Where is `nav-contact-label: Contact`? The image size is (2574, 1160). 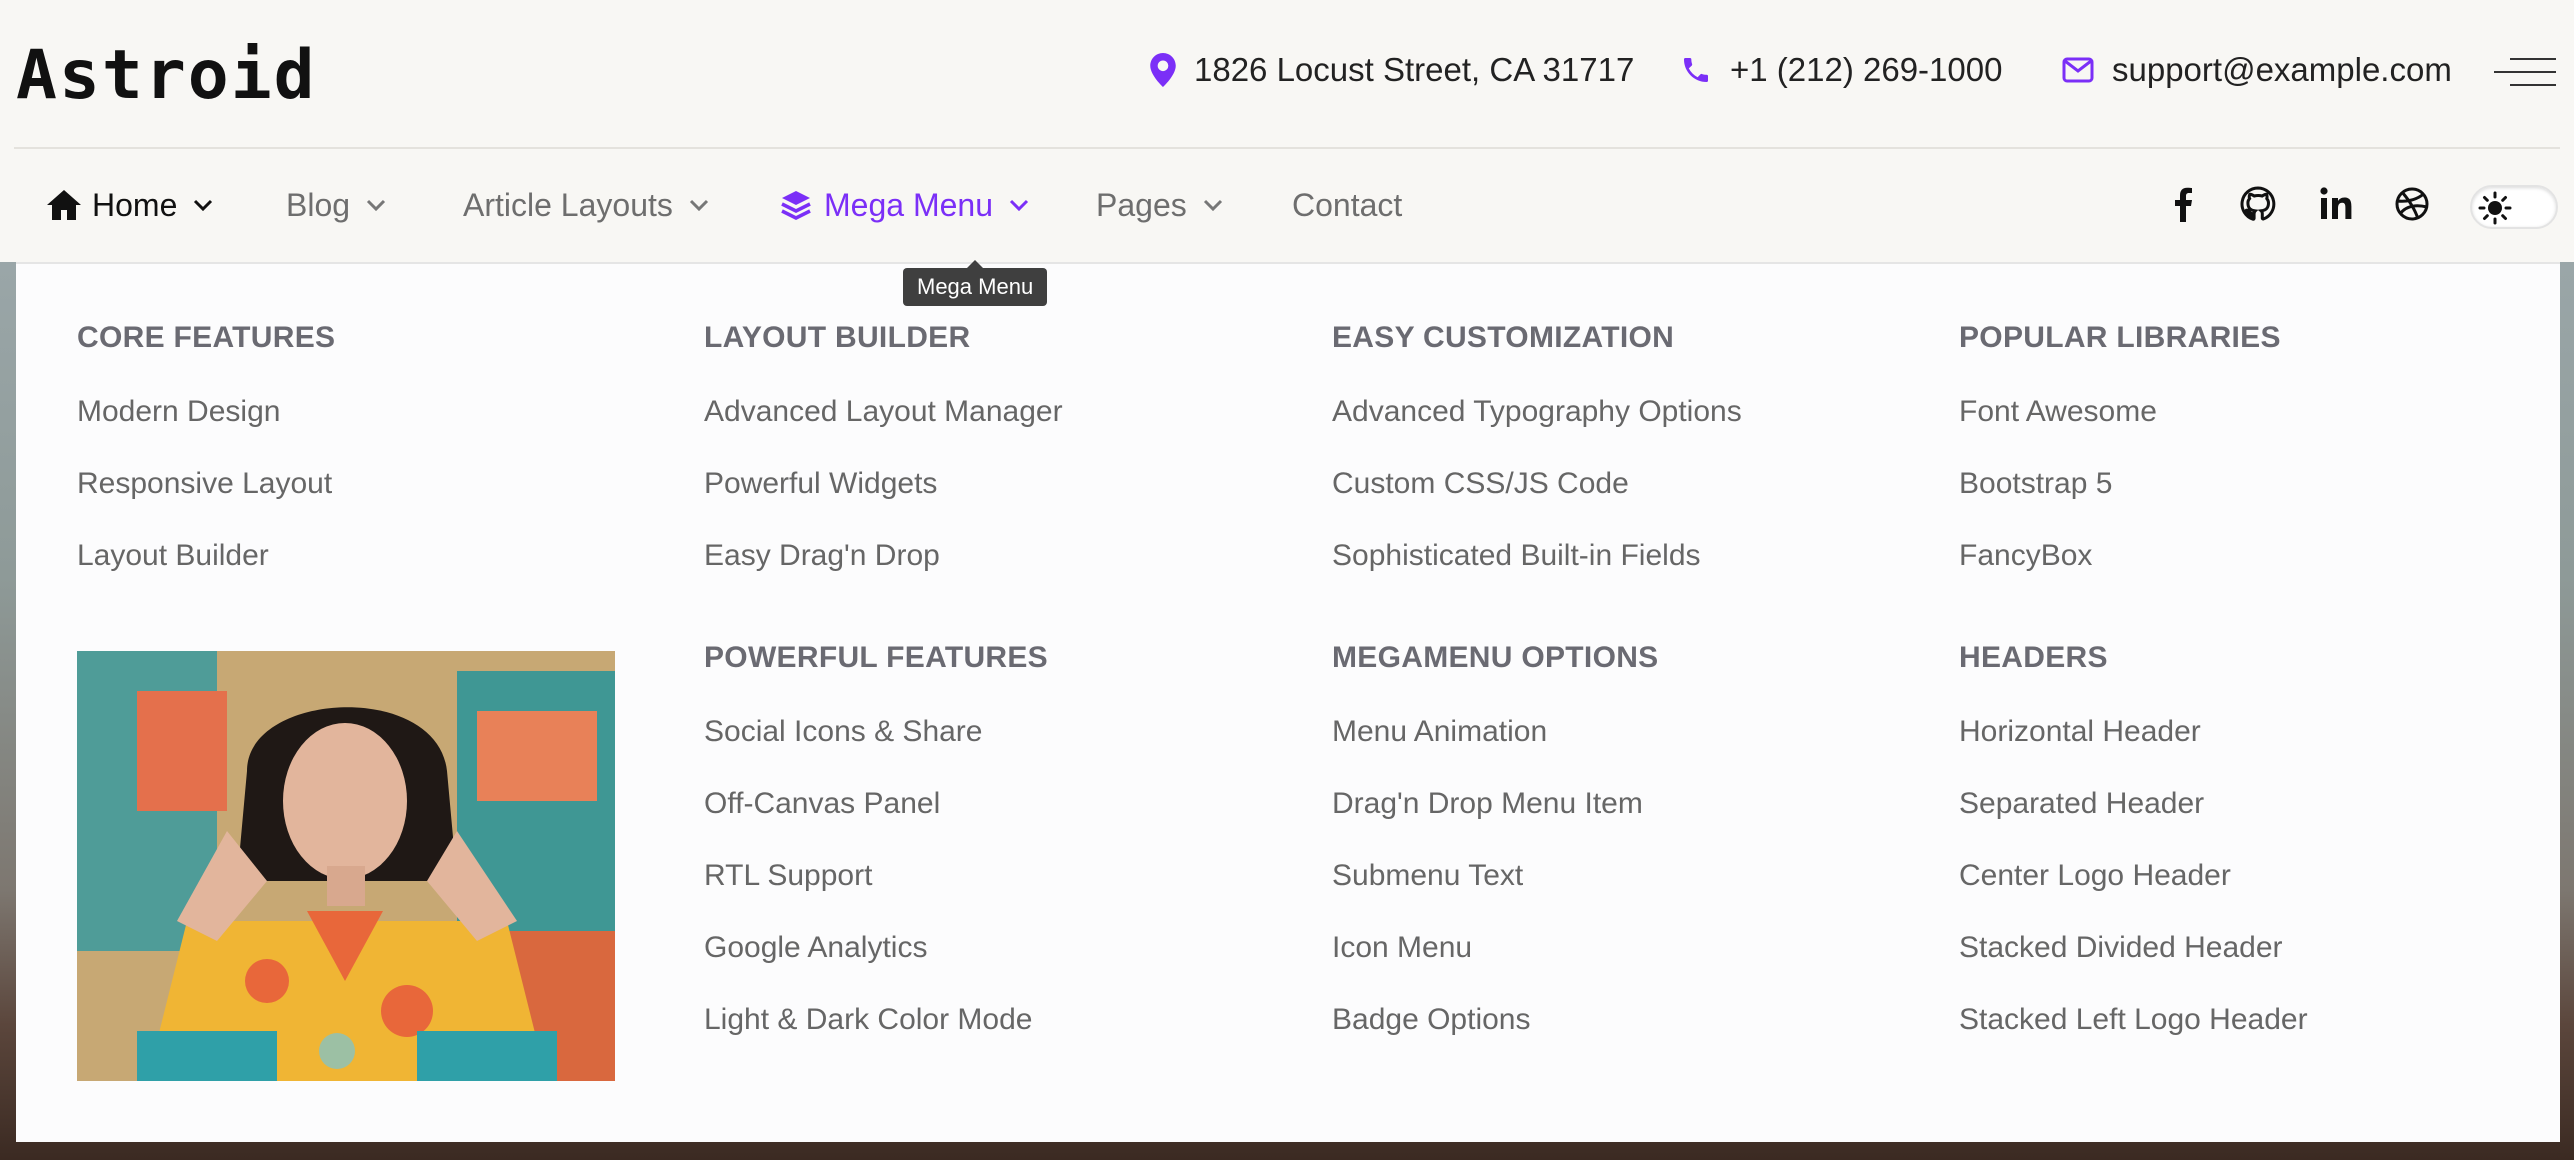
nav-contact-label: Contact is located at coordinates (1347, 204).